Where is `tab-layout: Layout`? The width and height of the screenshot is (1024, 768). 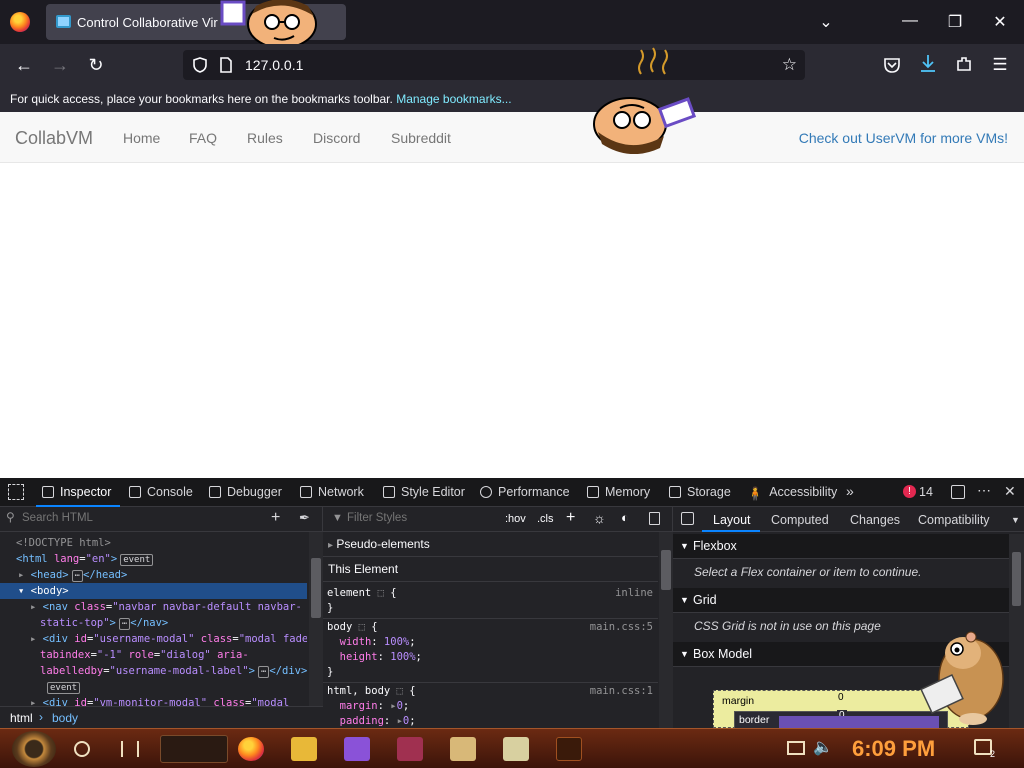
tab-layout: Layout is located at coordinates (732, 520).